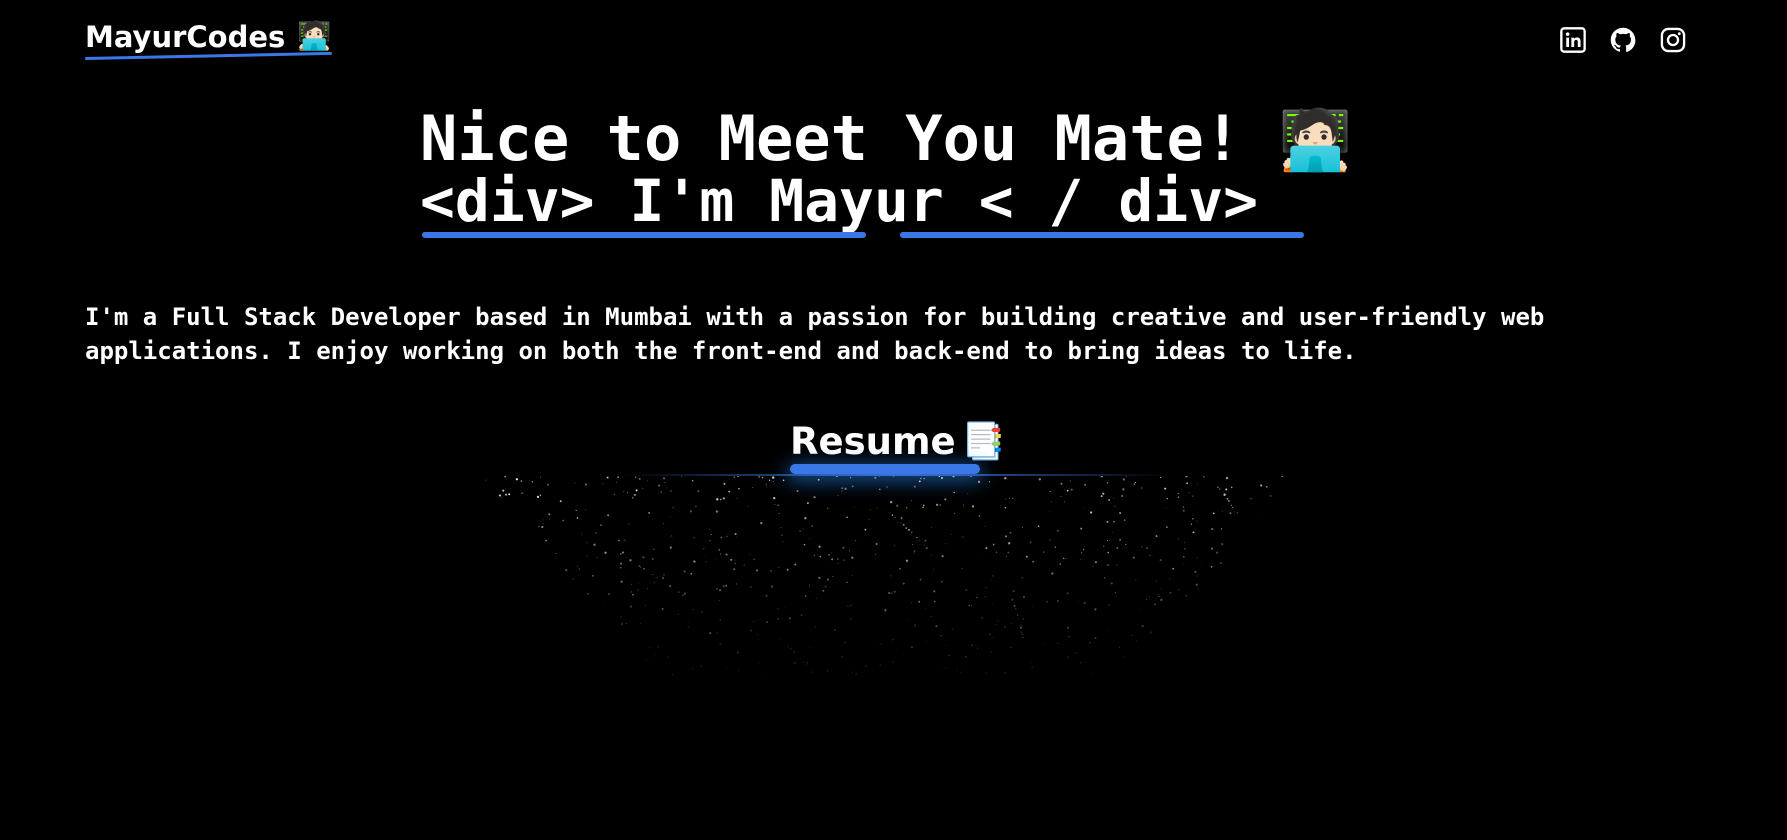 This screenshot has height=840, width=1787. What do you see at coordinates (1623, 40) in the screenshot?
I see `github-link` at bounding box center [1623, 40].